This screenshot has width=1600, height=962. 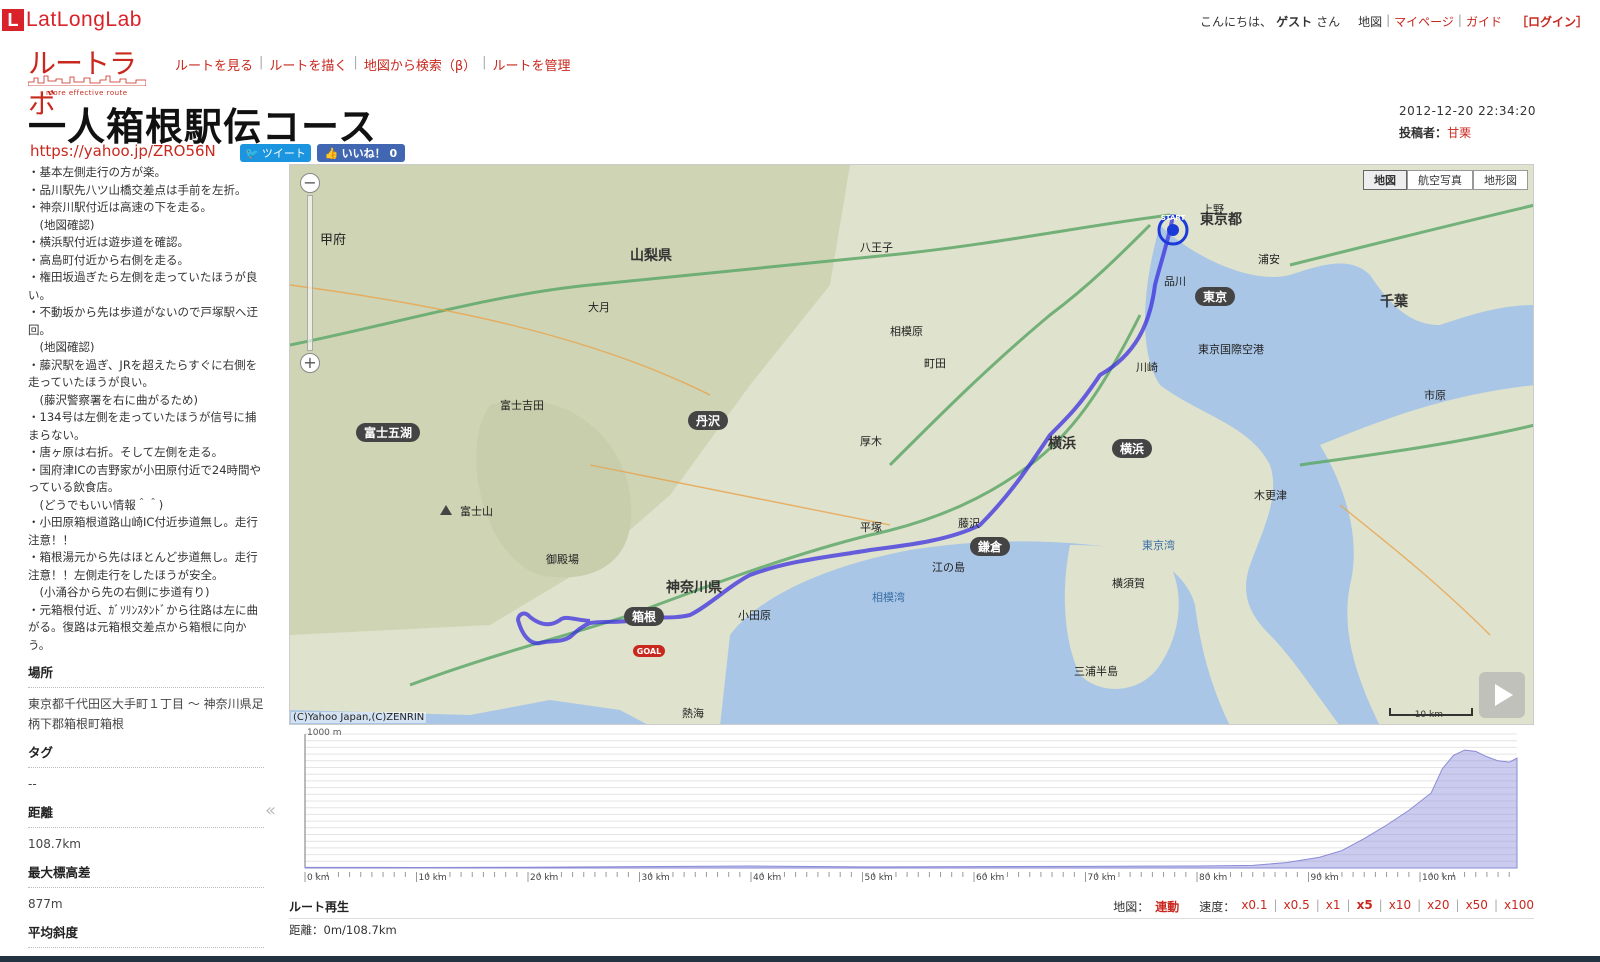 I want to click on map-badge-tanzawa: 丹沢, so click(x=708, y=420).